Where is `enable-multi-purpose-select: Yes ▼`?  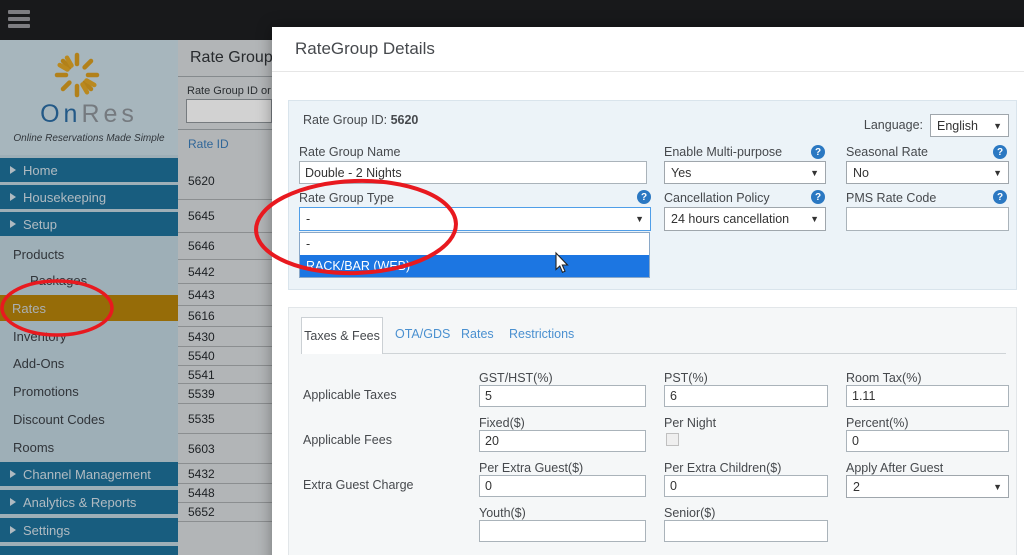 enable-multi-purpose-select: Yes ▼ is located at coordinates (745, 172).